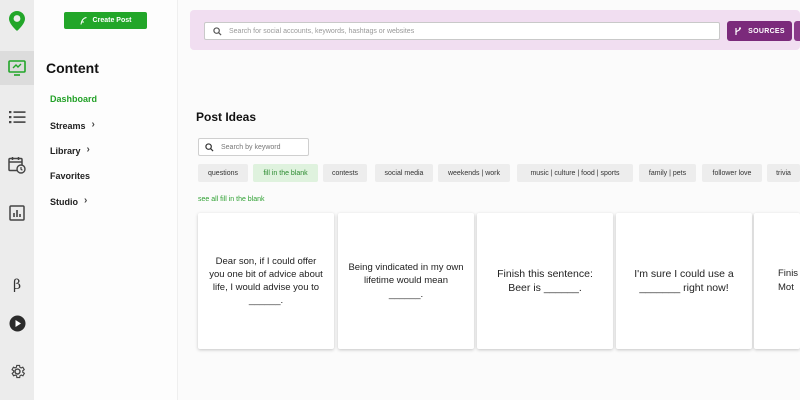 This screenshot has width=800, height=400. I want to click on calendar-clock-icon, so click(17, 165).